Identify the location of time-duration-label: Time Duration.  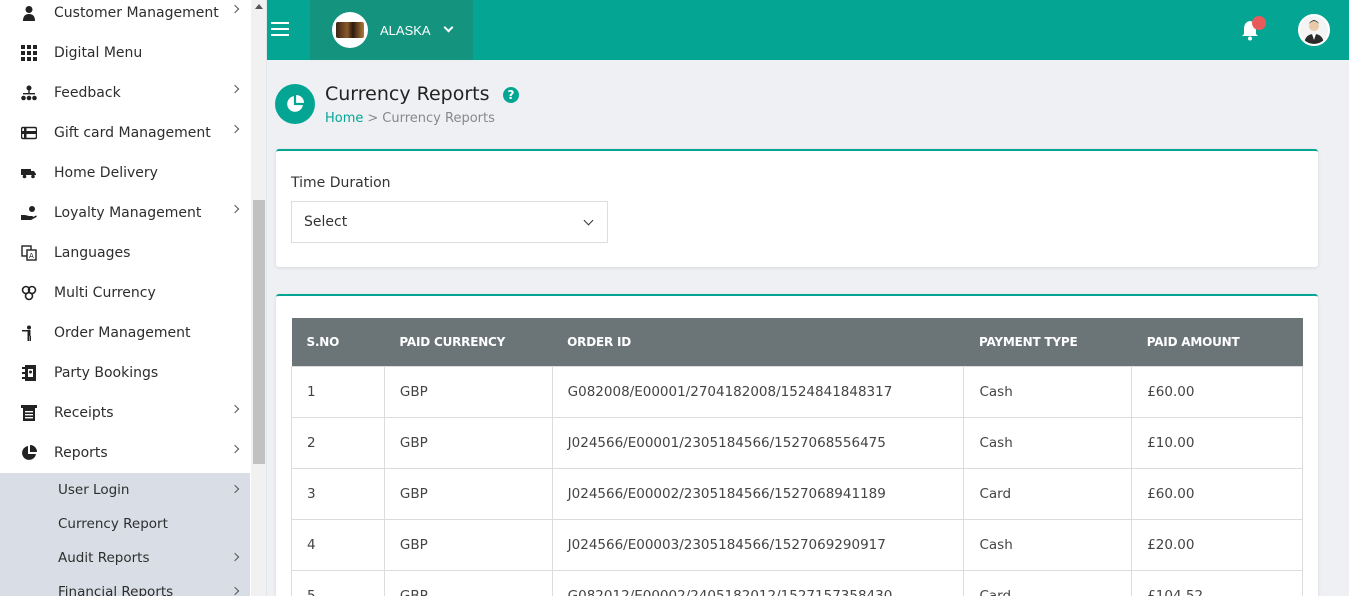
(341, 183).